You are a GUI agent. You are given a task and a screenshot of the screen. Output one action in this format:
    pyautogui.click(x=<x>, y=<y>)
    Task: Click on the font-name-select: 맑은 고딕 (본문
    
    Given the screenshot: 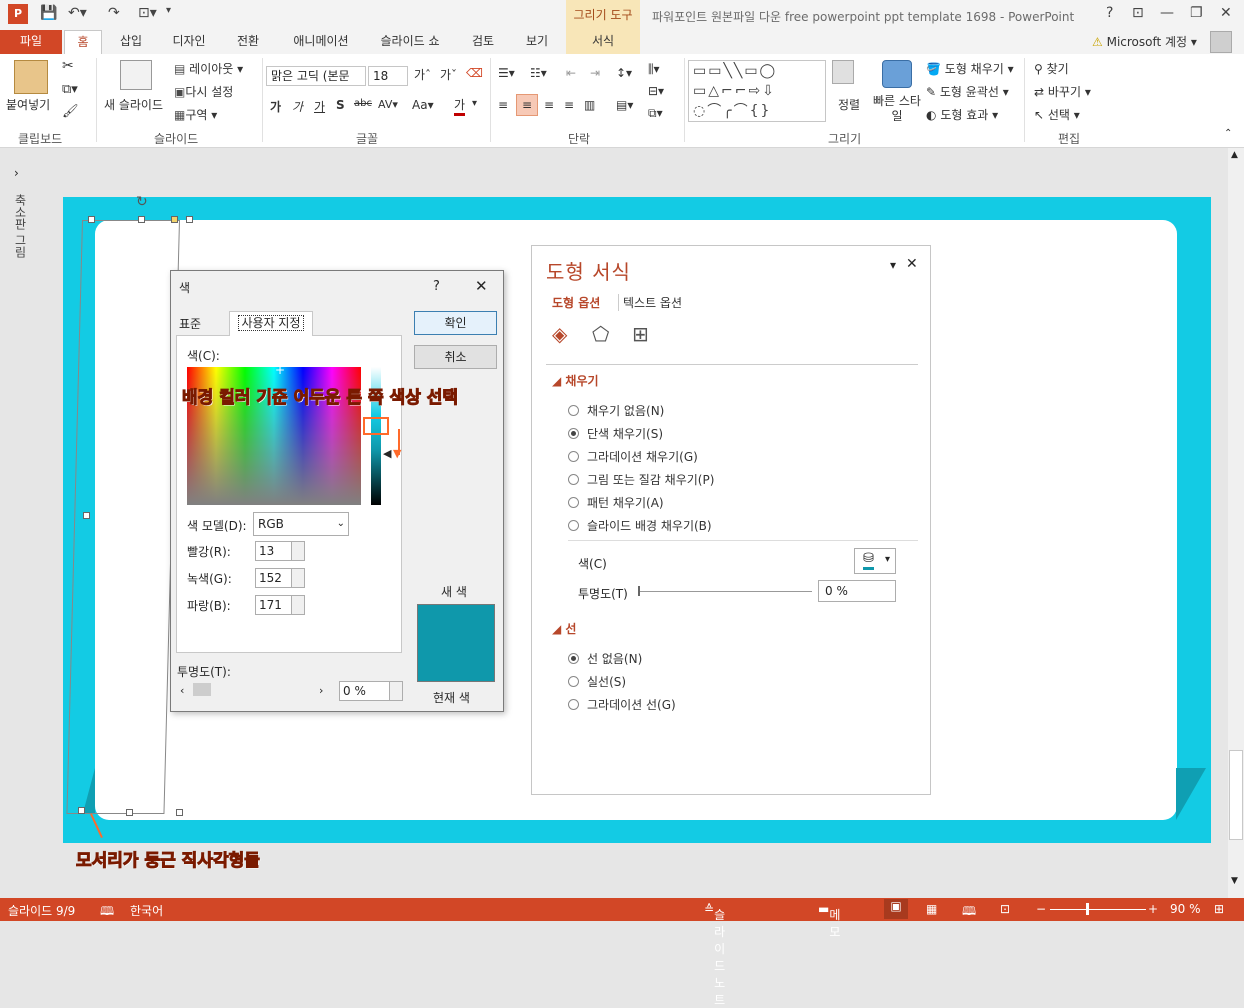 What is the action you would take?
    pyautogui.click(x=316, y=76)
    